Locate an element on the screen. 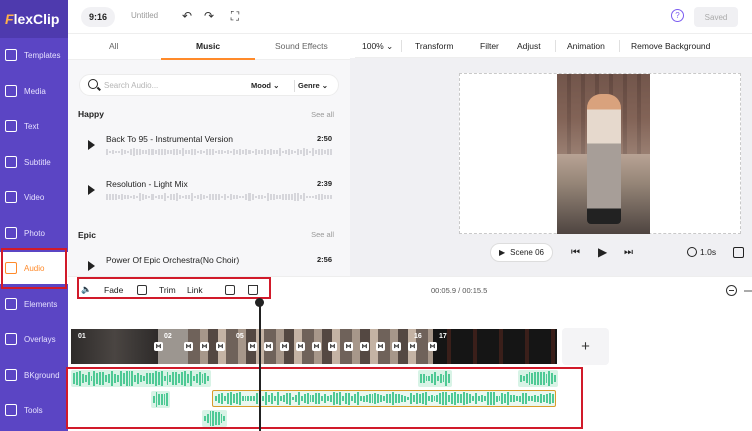 The width and height of the screenshot is (752, 431). flexclip-logo: FlexClip is located at coordinates (34, 19).